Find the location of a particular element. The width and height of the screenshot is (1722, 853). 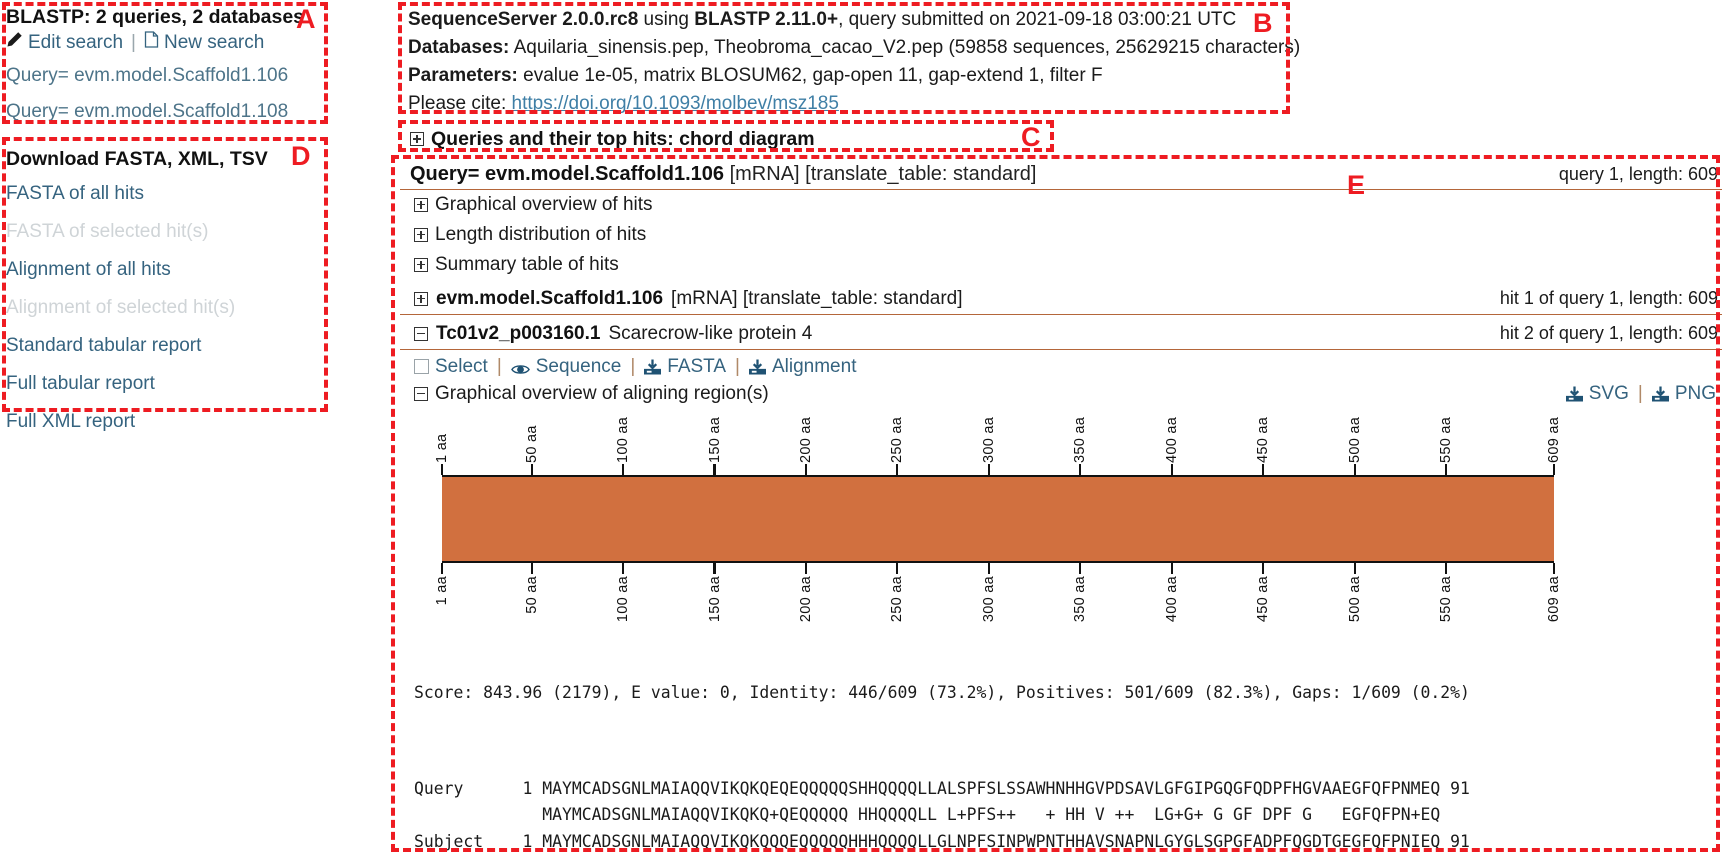

graphical-overview-of-hits-toggle: Graphical overview of hits is located at coordinates (1061, 205).